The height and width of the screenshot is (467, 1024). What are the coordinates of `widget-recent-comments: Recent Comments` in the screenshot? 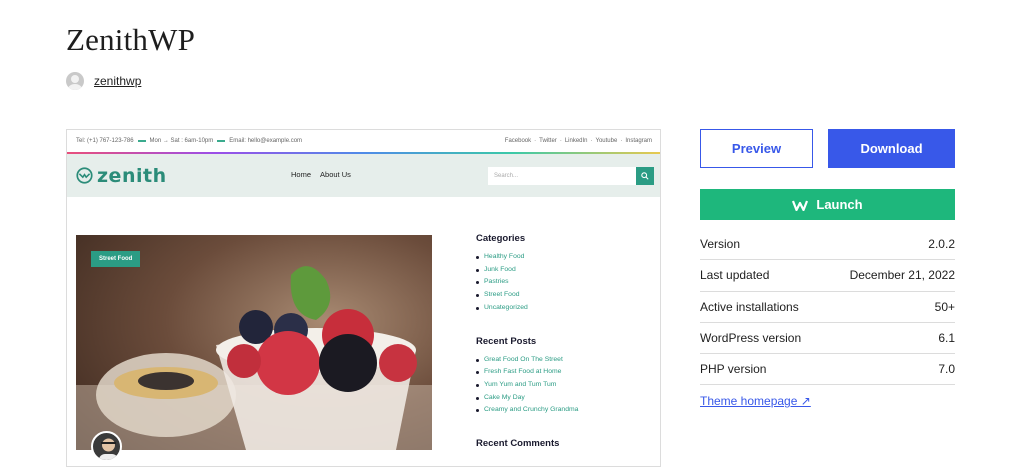 It's located at (566, 443).